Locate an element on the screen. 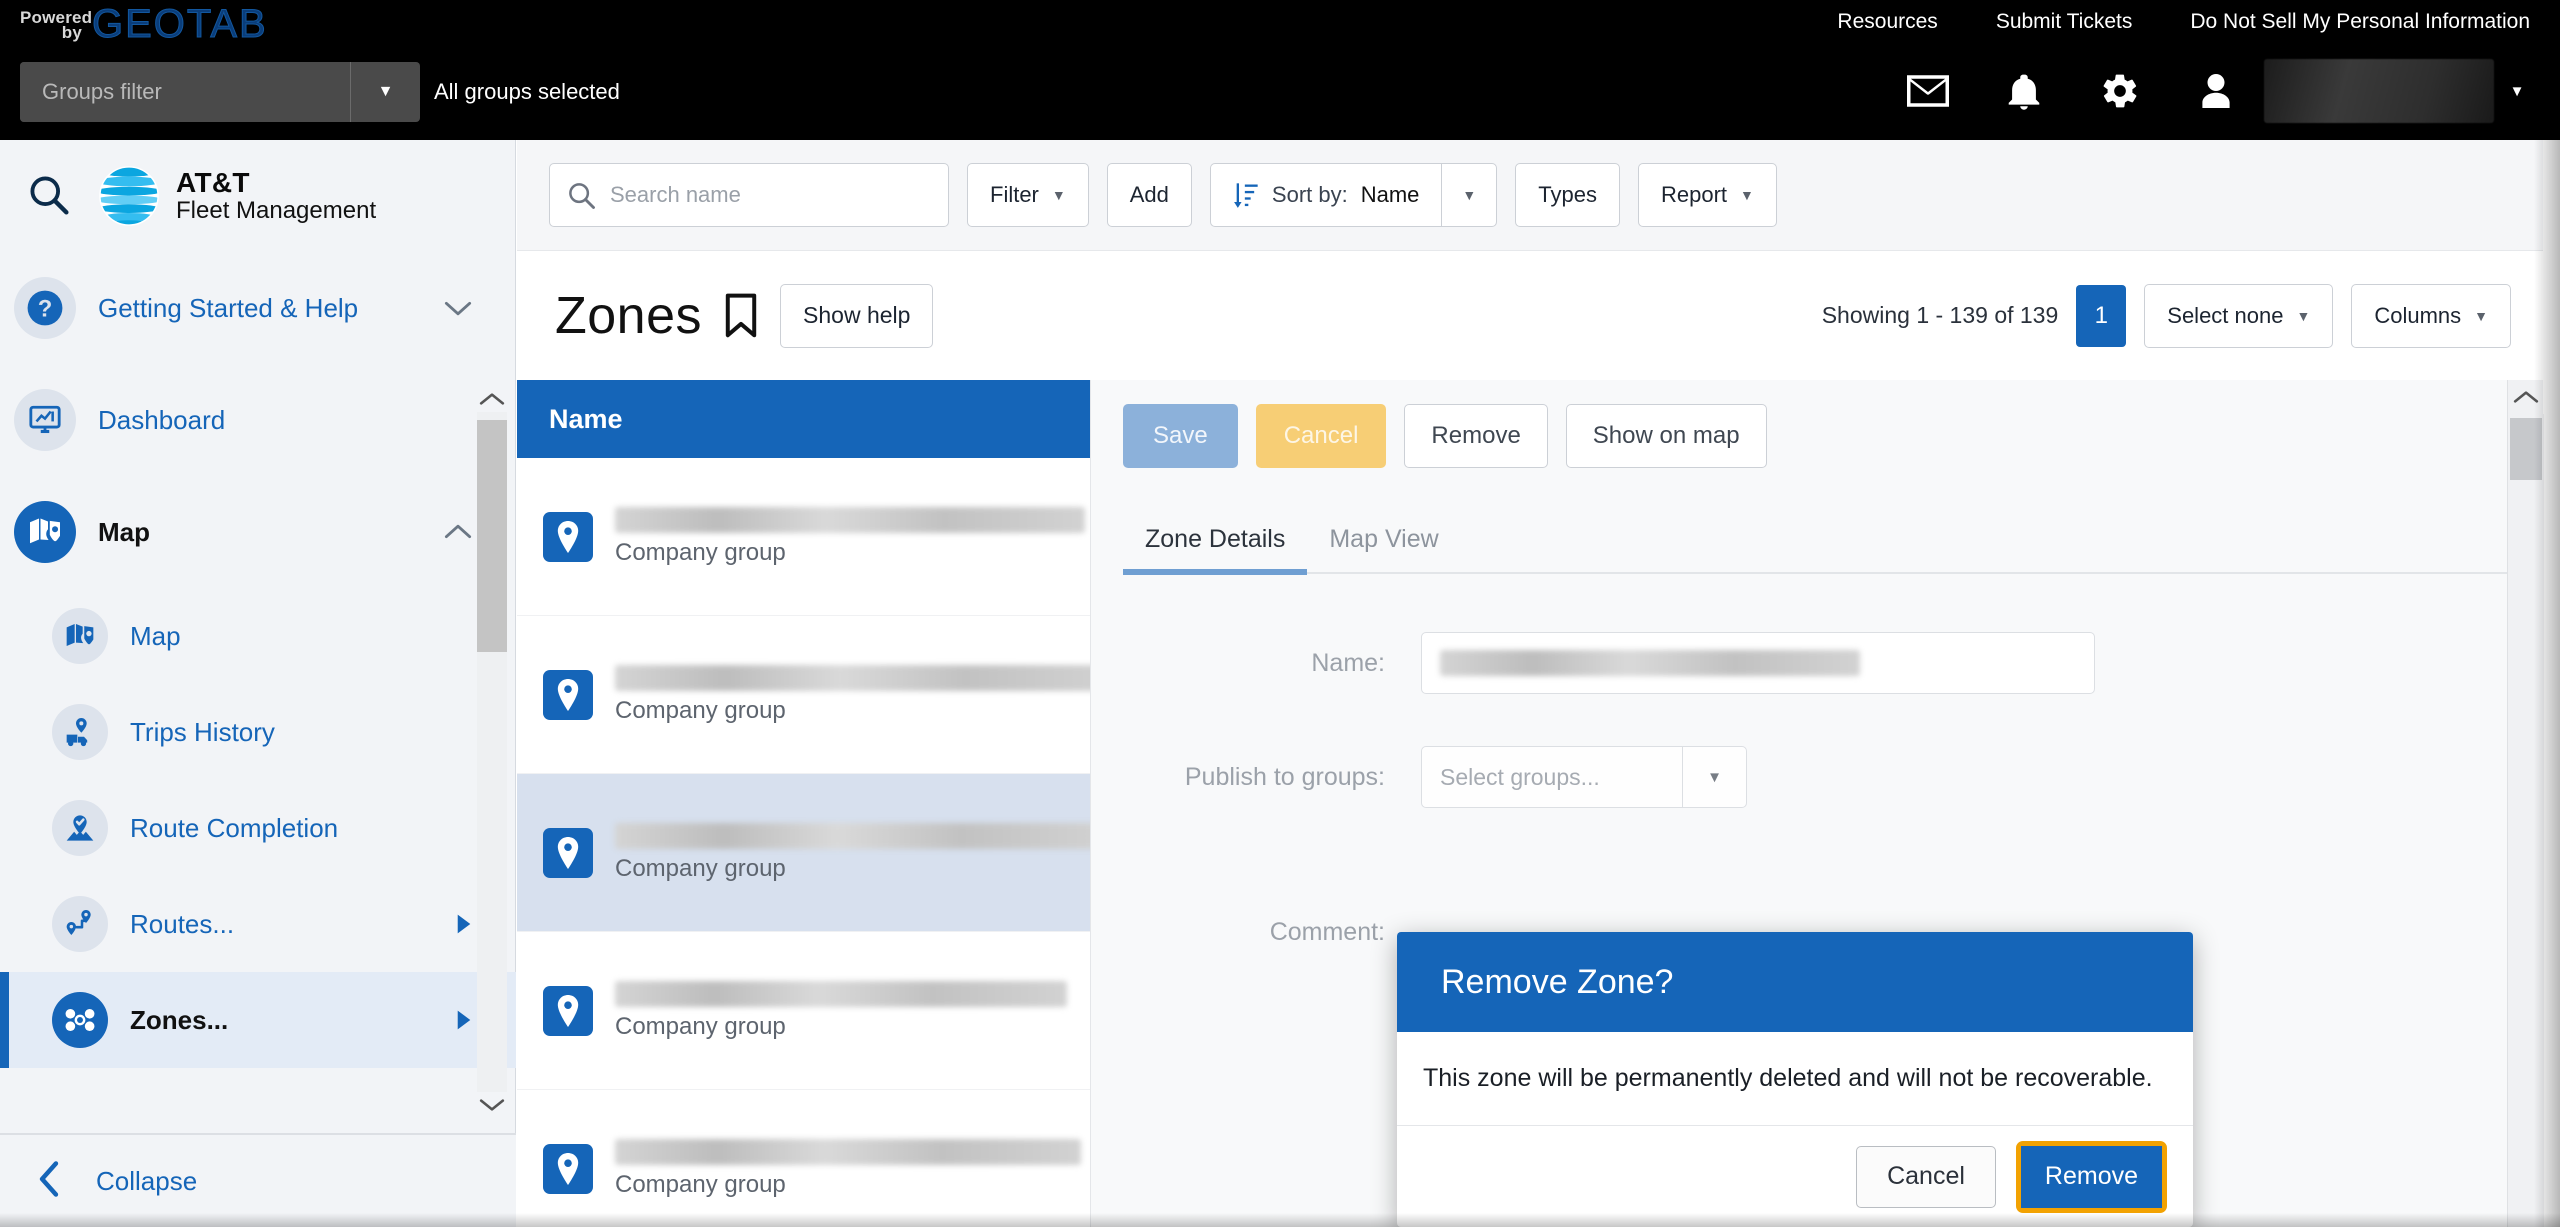  chevron-down-icon is located at coordinates (458, 308).